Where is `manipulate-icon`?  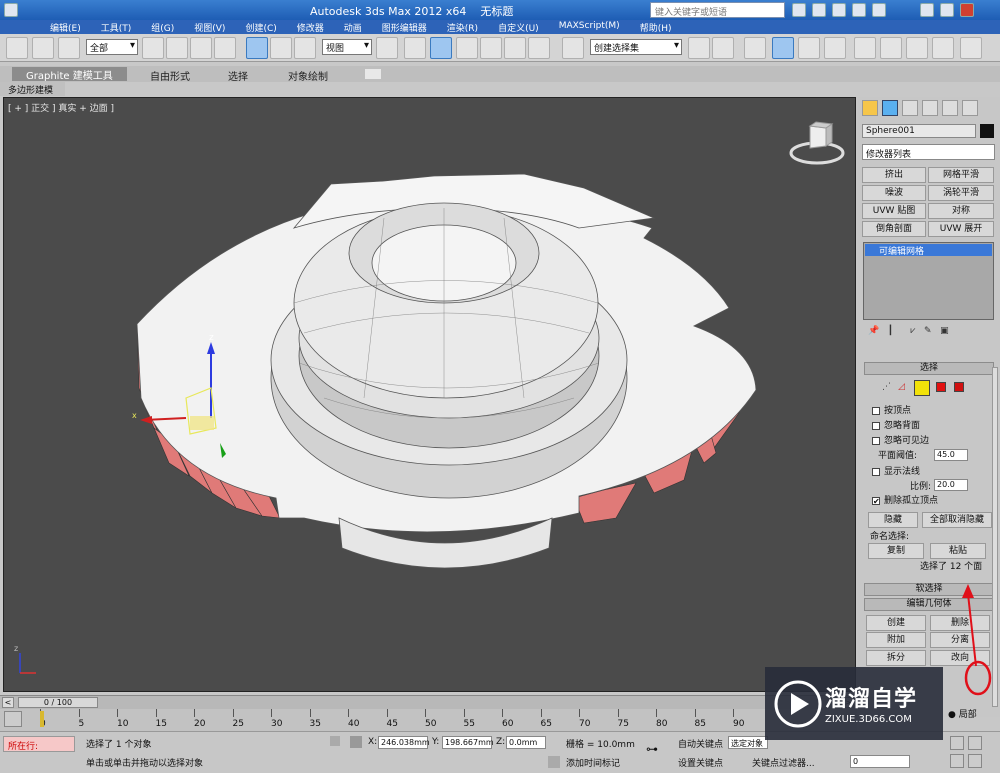
manipulate-icon is located at coordinates (415, 48).